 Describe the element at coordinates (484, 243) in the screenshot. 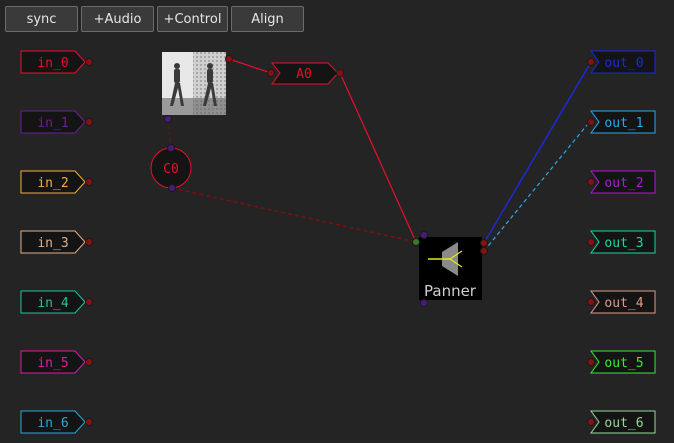

I see `panner-output-port-left` at that location.